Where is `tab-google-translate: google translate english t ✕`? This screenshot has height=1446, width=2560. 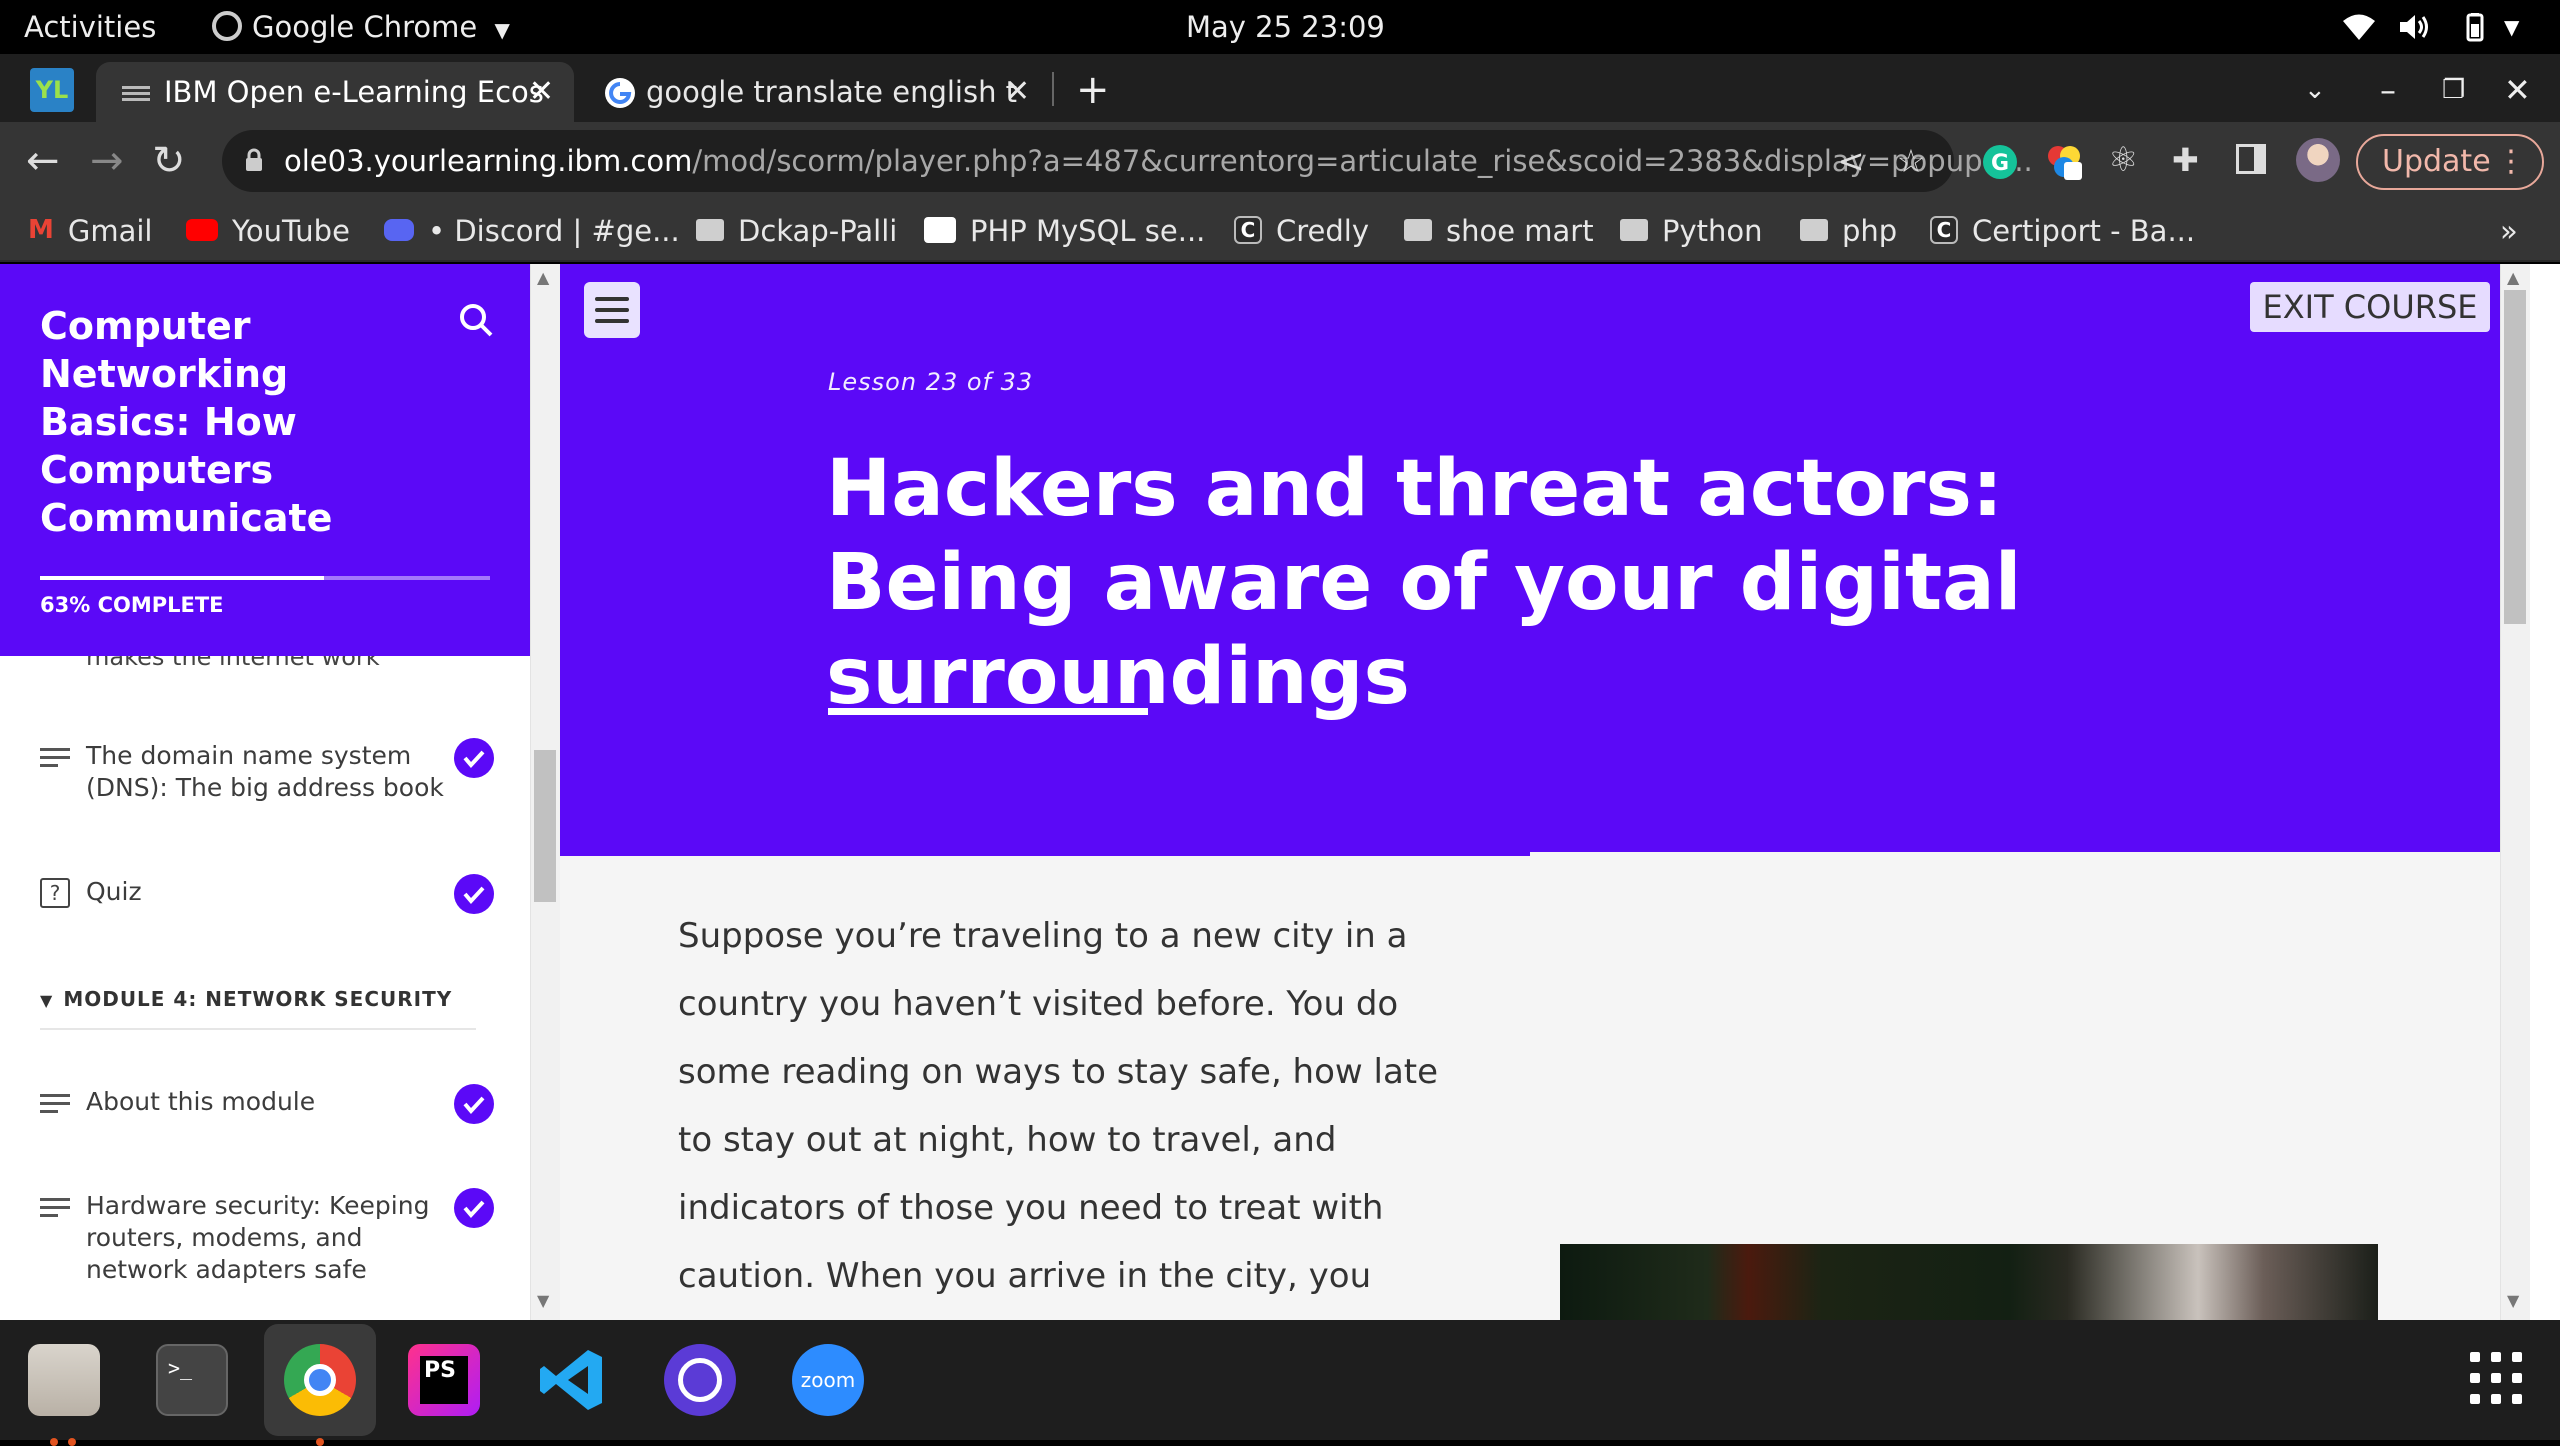 tab-google-translate: google translate english t ✕ is located at coordinates (815, 92).